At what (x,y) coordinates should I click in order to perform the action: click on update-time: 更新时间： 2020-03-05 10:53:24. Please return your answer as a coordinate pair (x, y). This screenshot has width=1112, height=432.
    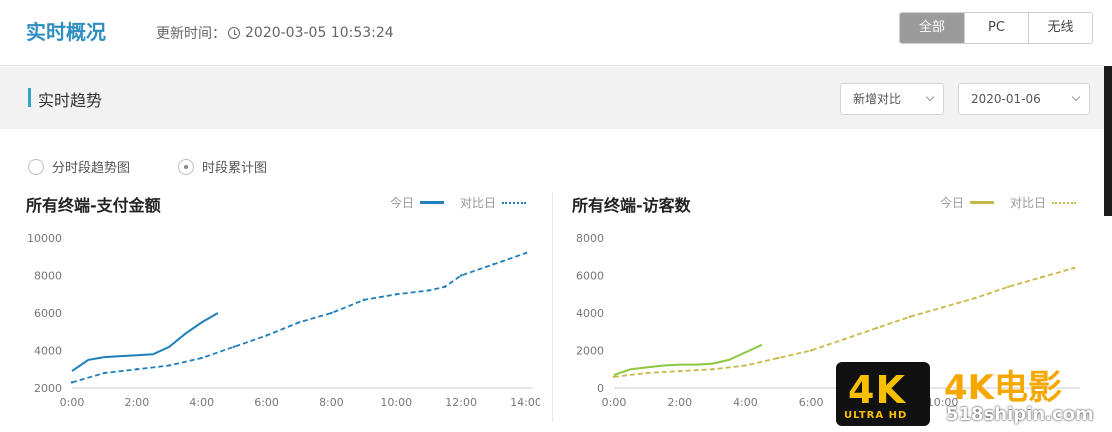
    Looking at the image, I should click on (275, 33).